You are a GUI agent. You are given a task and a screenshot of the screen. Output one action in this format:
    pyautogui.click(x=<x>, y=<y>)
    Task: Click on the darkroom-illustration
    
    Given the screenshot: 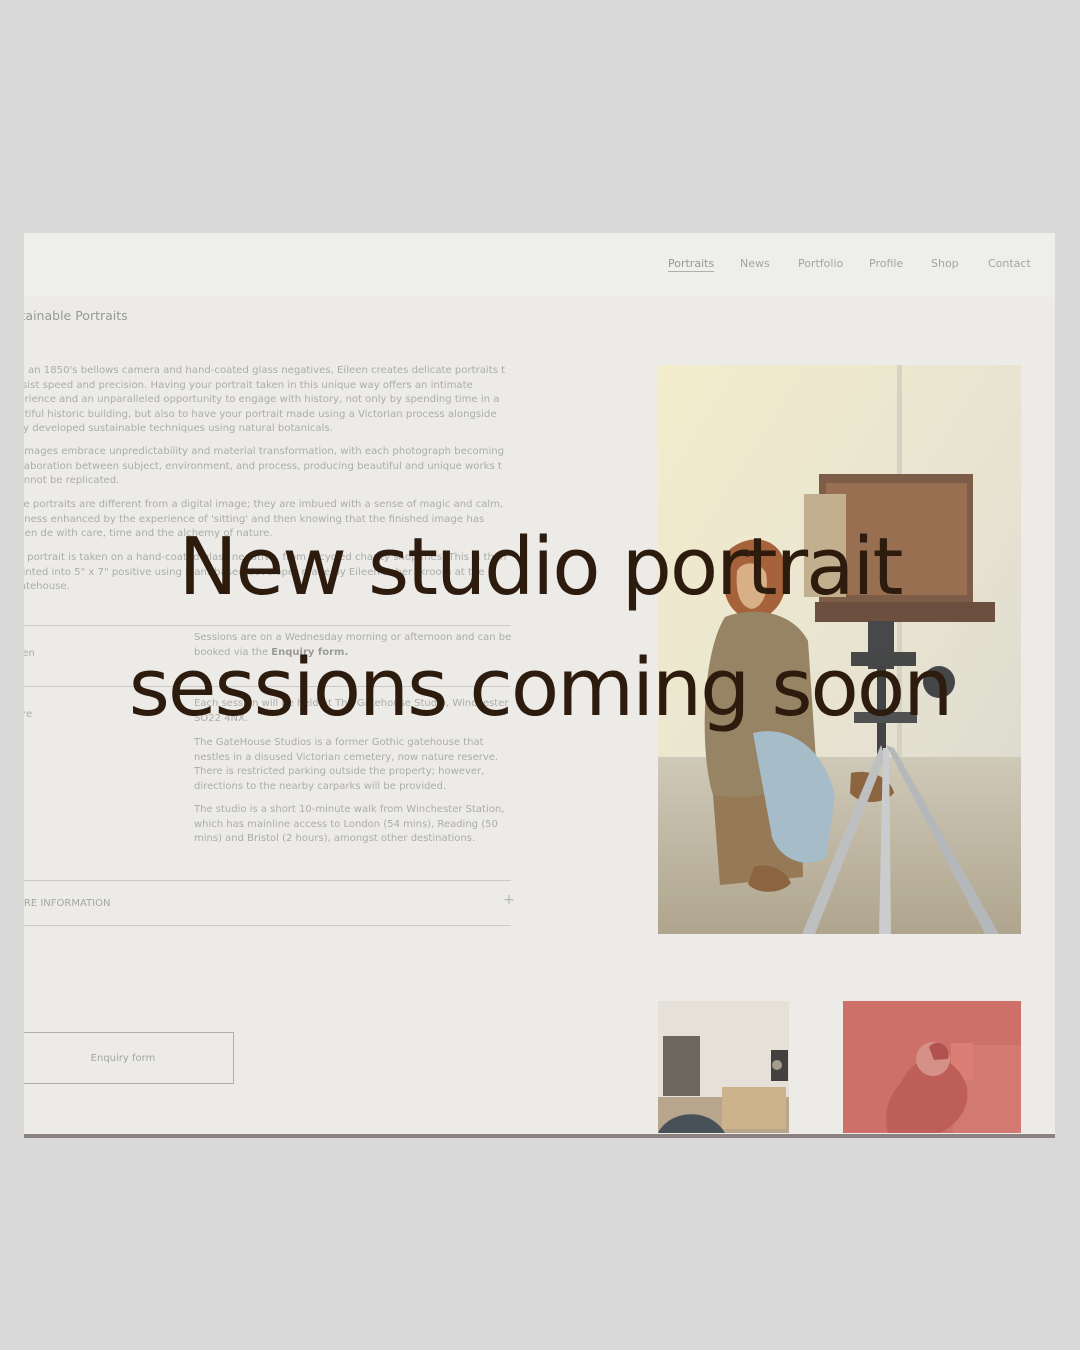 What is the action you would take?
    pyautogui.click(x=932, y=1067)
    